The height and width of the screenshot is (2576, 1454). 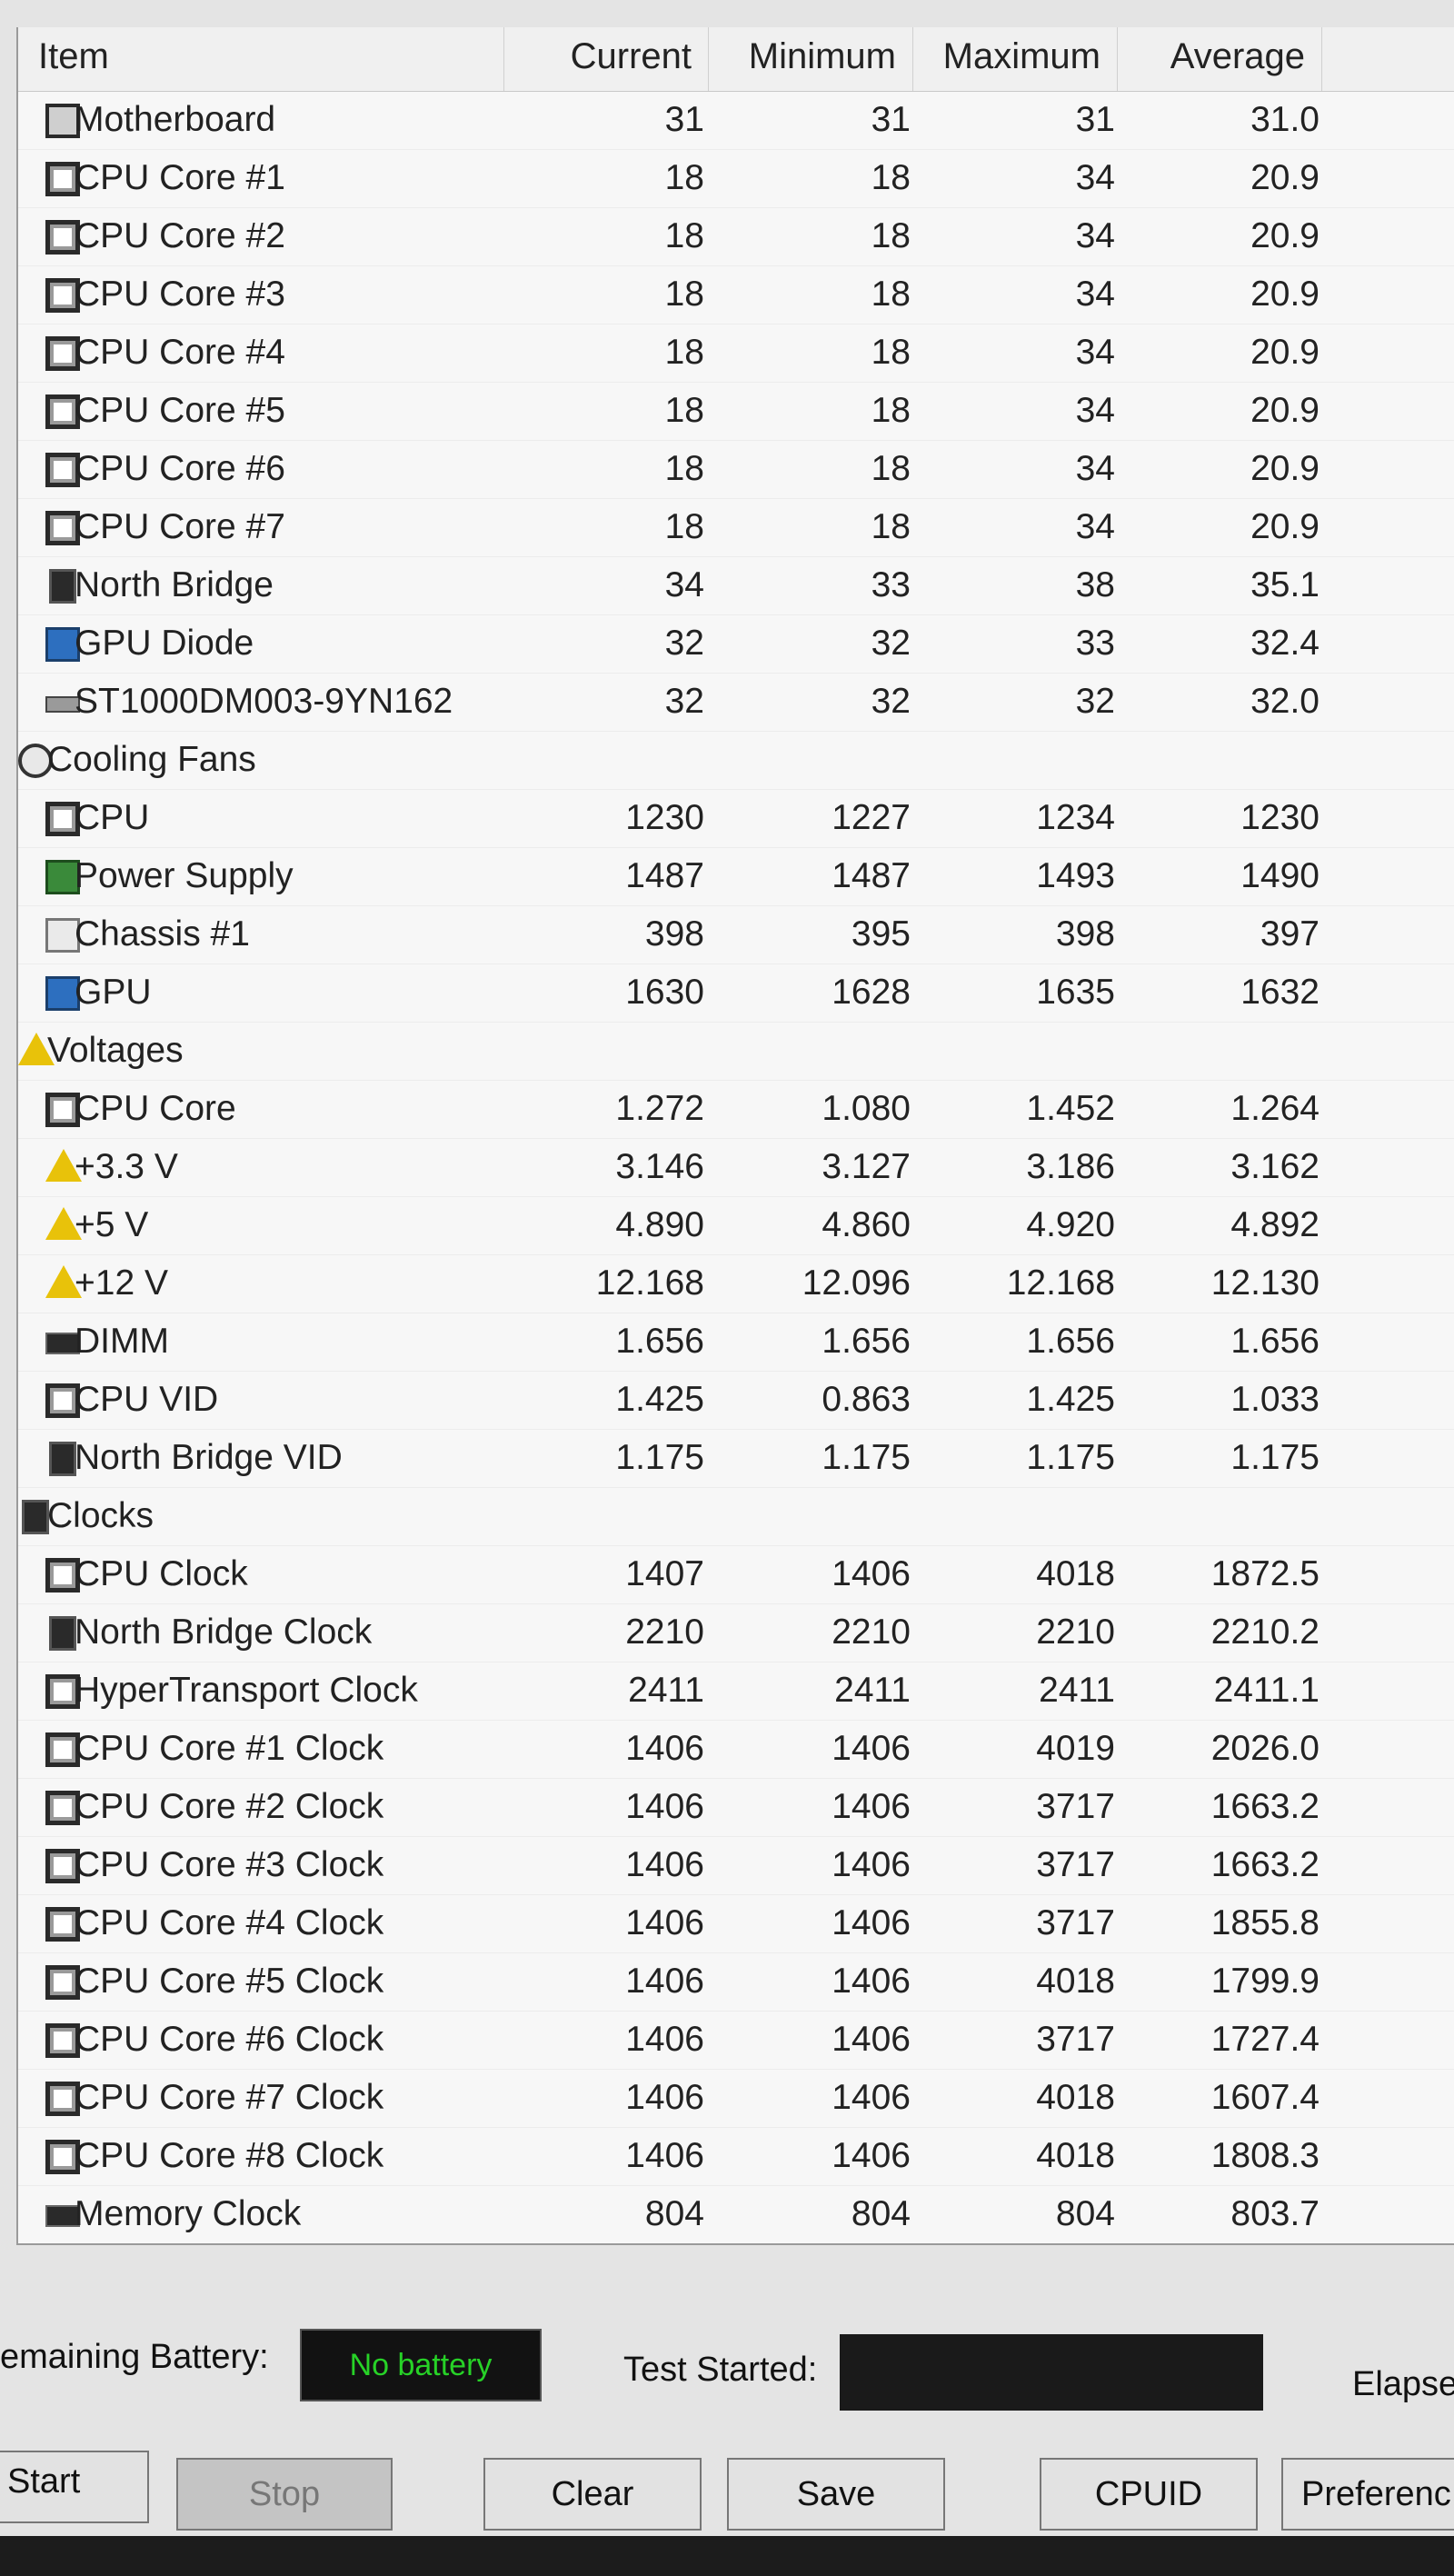 What do you see at coordinates (736, 1516) in the screenshot?
I see `table-group-row: Clocks` at bounding box center [736, 1516].